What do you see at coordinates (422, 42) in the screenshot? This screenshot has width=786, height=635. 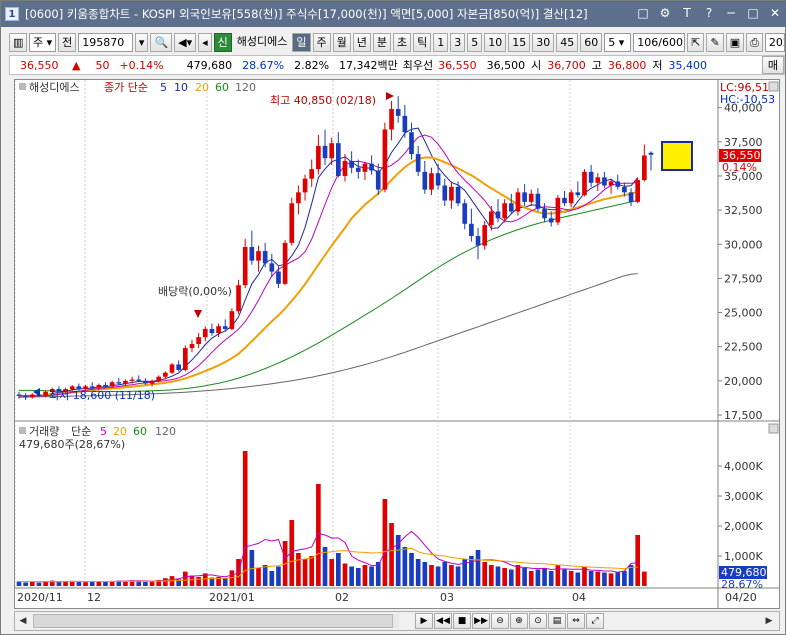 I see `period-tick: 틱` at bounding box center [422, 42].